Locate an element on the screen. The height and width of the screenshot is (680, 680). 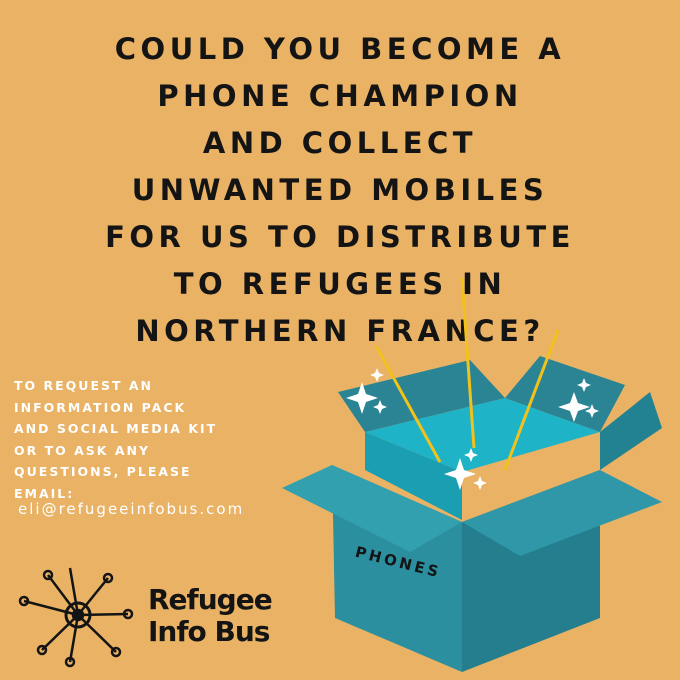
logo-wordmark: Refugee Info Bus is located at coordinates (210, 615).